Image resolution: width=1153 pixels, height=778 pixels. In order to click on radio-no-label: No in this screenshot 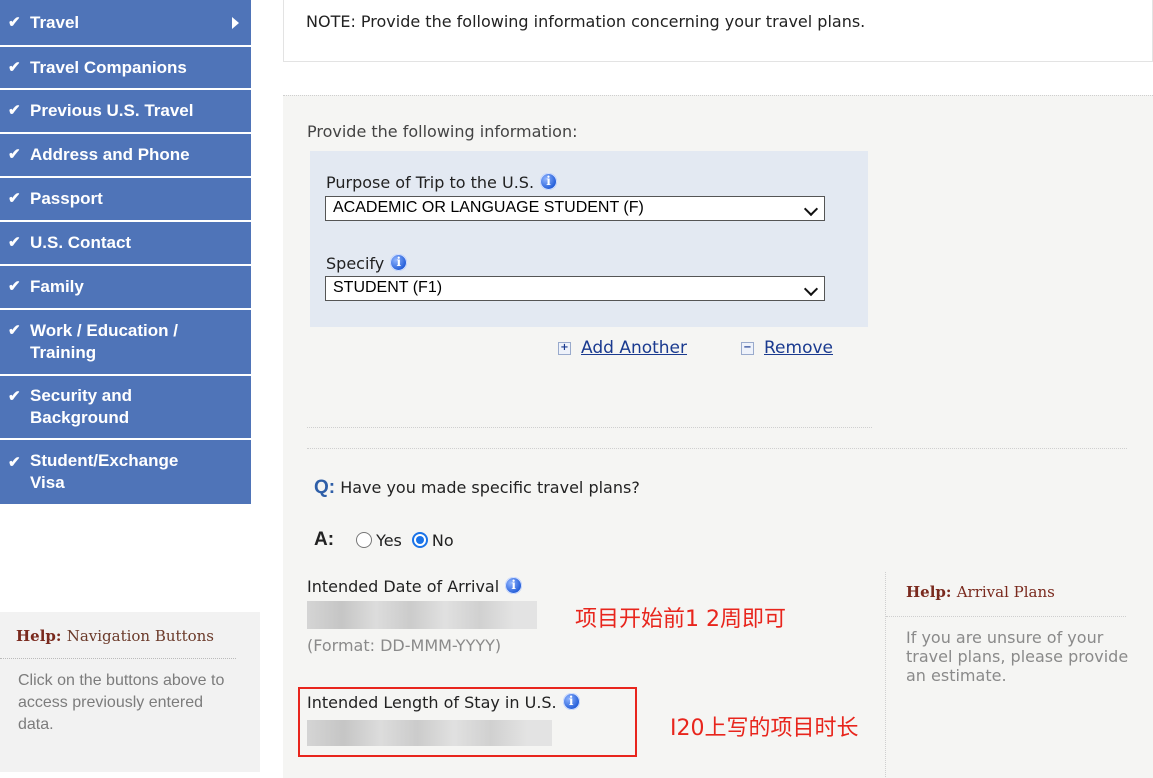, I will do `click(443, 540)`.